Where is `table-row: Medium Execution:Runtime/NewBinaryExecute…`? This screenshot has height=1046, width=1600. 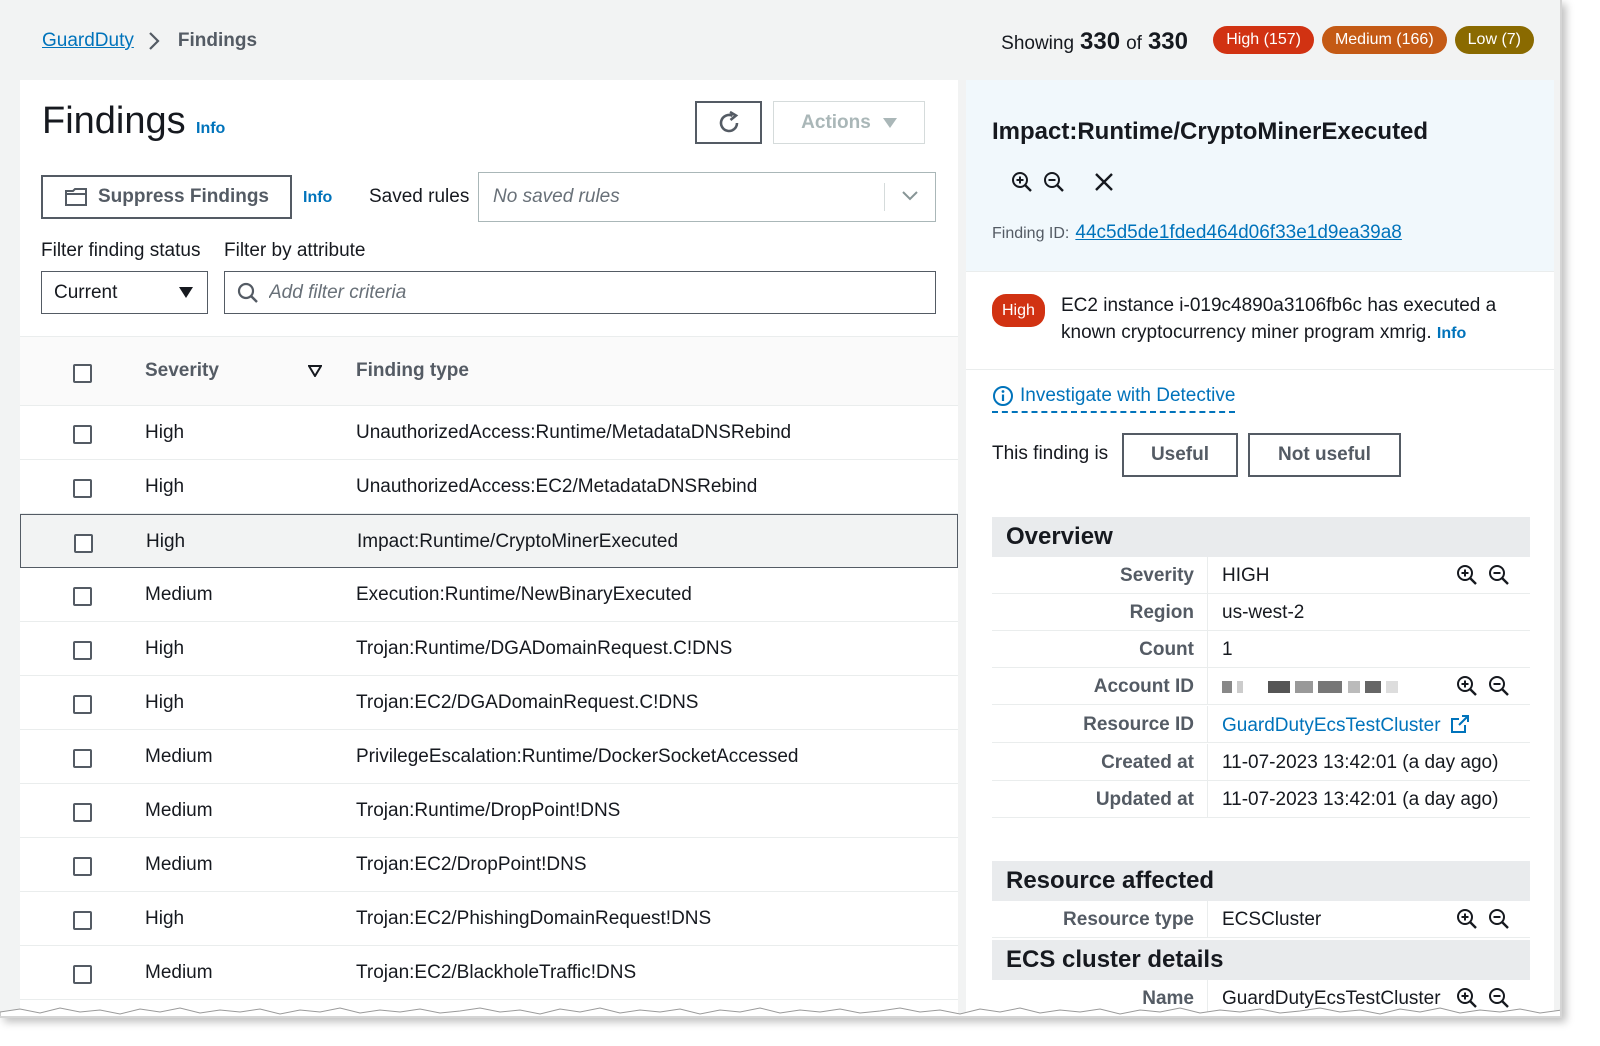 table-row: Medium Execution:Runtime/NewBinaryExecute… is located at coordinates (489, 595).